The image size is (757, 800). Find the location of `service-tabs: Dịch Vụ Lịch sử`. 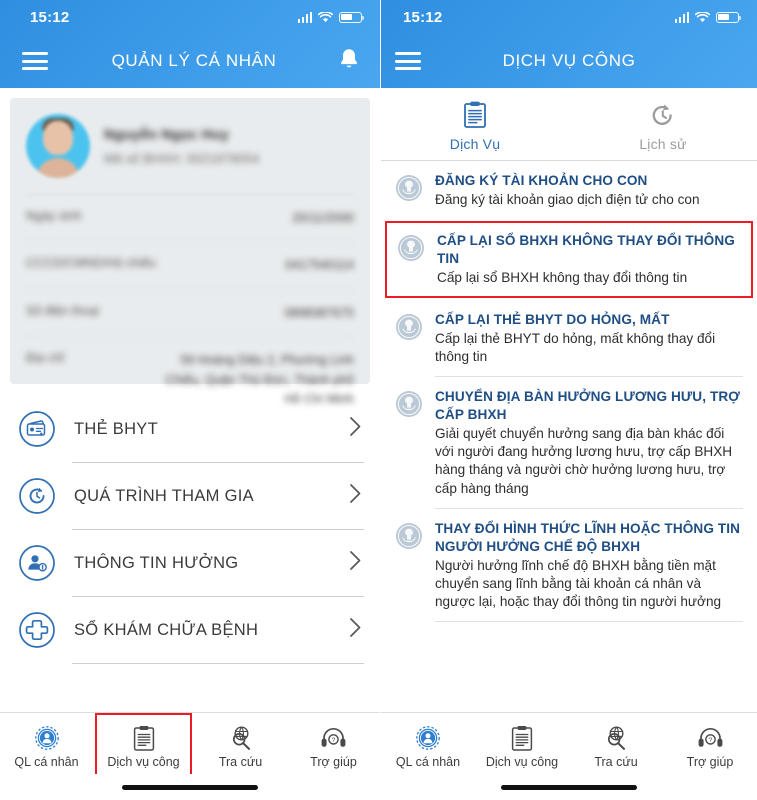

service-tabs: Dịch Vụ Lịch sử is located at coordinates (569, 124).